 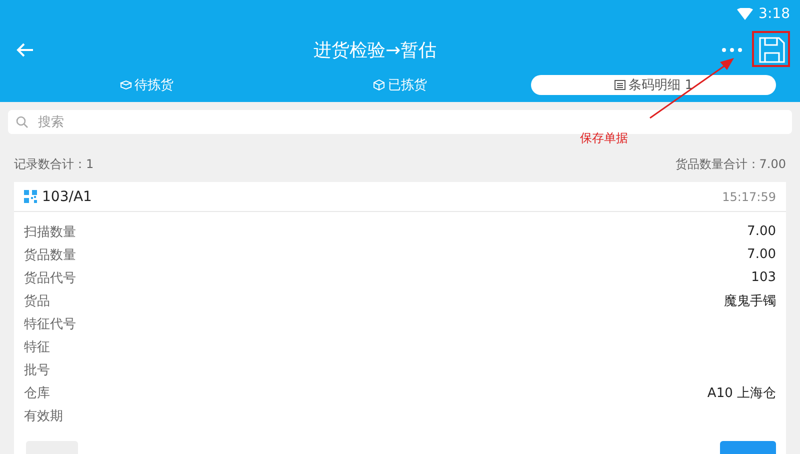 What do you see at coordinates (22, 122) in the screenshot?
I see `search-icon` at bounding box center [22, 122].